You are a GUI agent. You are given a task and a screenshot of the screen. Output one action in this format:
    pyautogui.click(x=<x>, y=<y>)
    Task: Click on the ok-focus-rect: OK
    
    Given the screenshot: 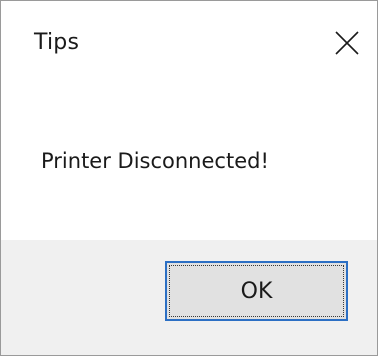 What is the action you would take?
    pyautogui.click(x=256, y=291)
    